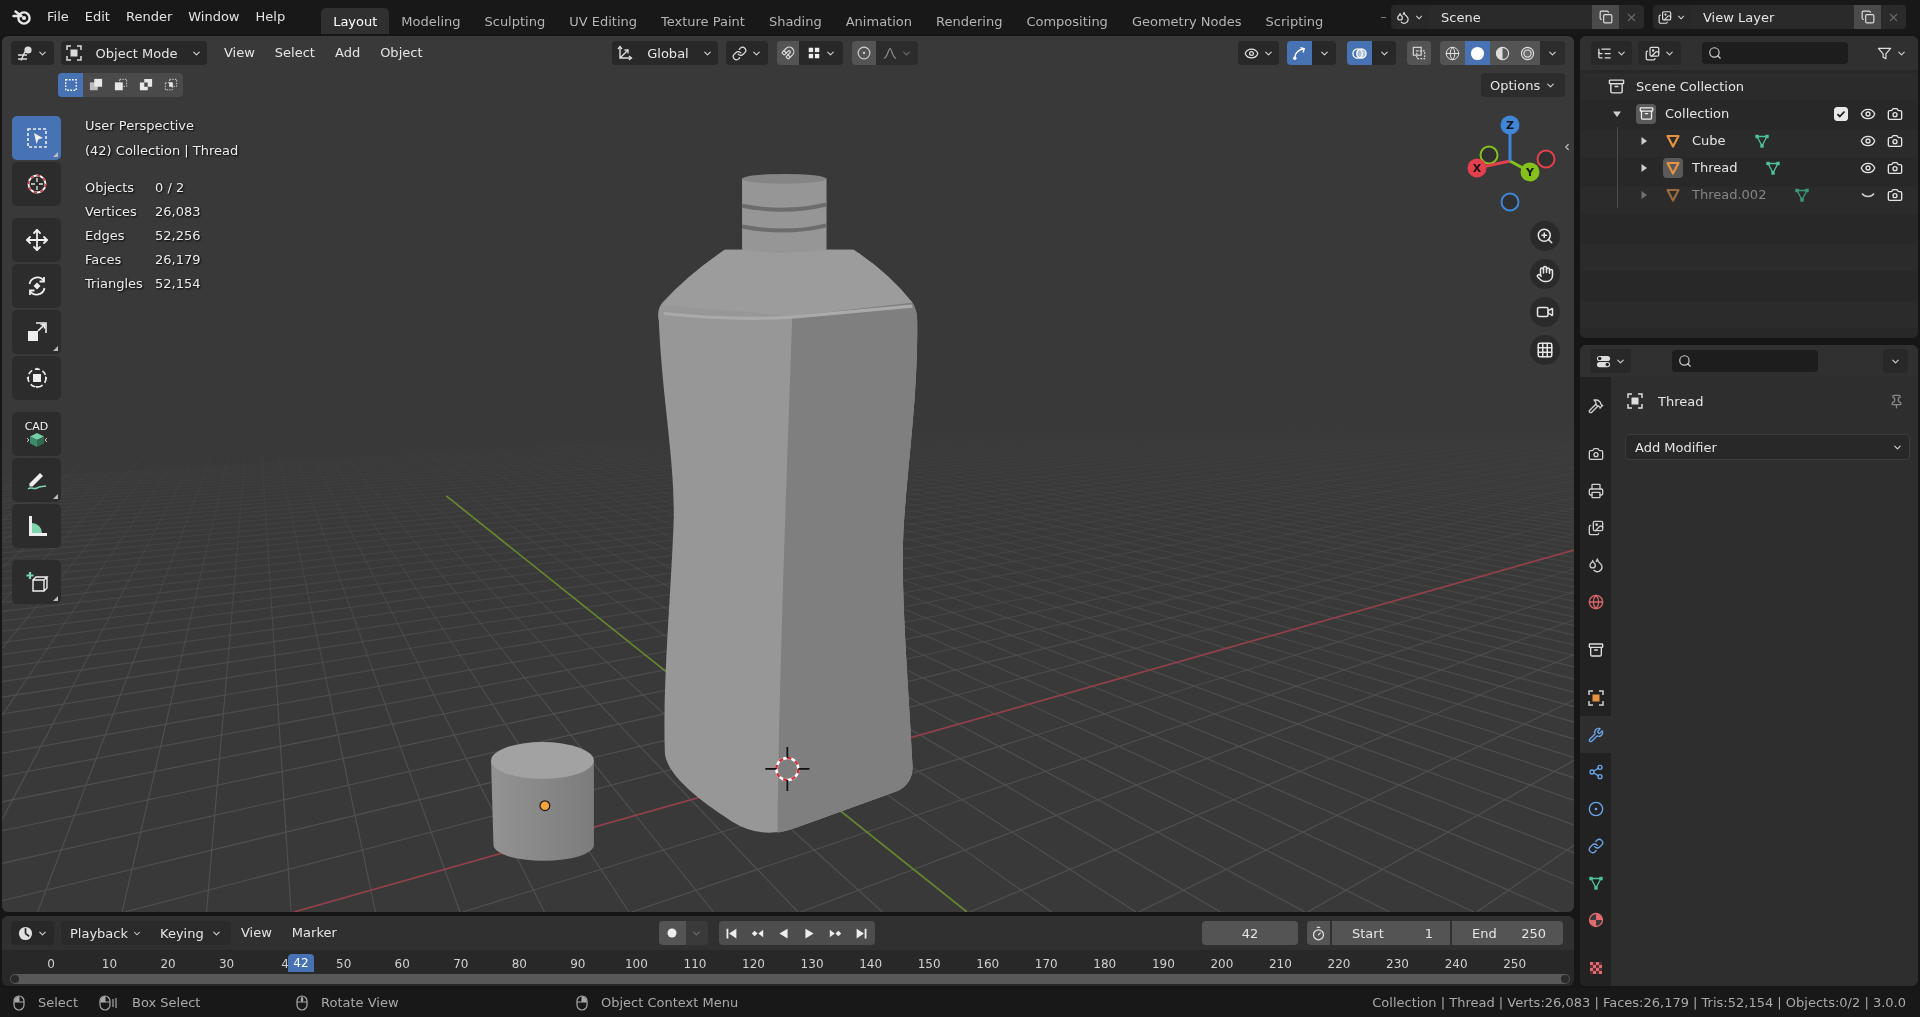 The height and width of the screenshot is (1017, 1920). What do you see at coordinates (672, 933) in the screenshot?
I see `record-button` at bounding box center [672, 933].